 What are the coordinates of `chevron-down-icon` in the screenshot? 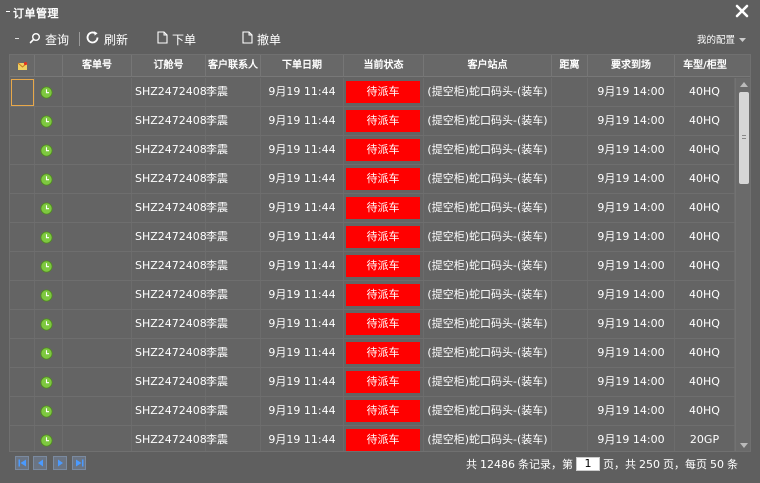 It's located at (742, 39).